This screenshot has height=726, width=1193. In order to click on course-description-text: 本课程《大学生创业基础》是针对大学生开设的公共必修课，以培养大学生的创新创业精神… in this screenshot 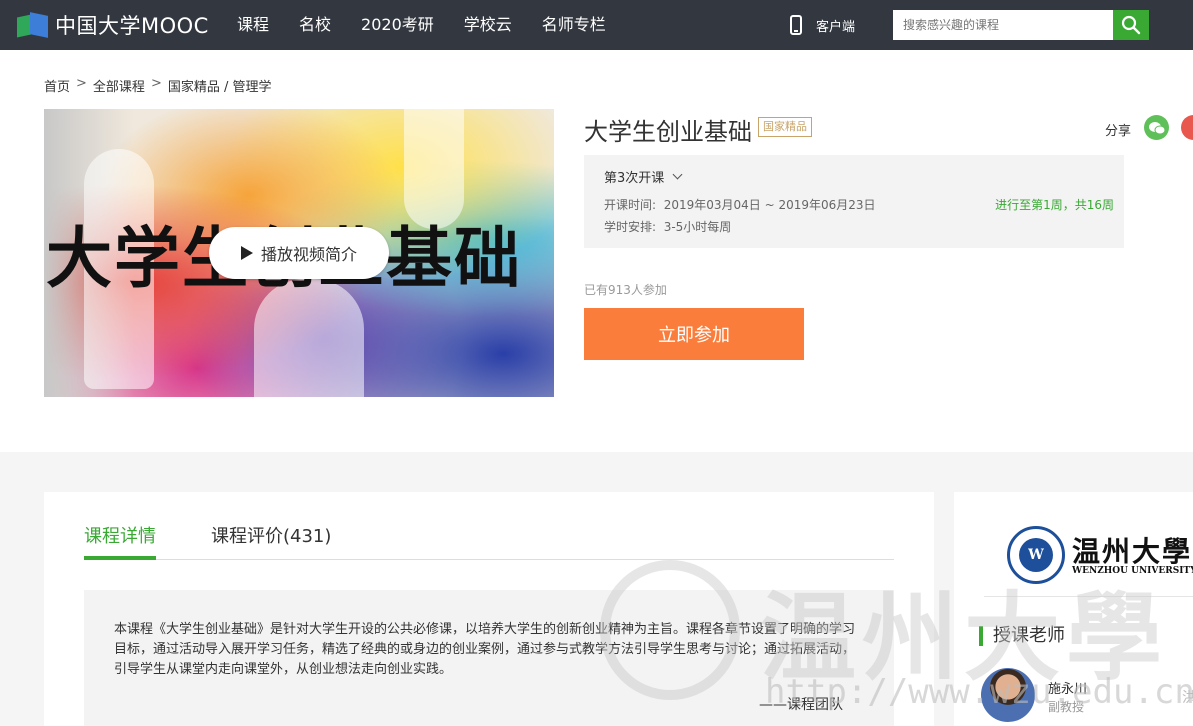, I will do `click(485, 649)`.